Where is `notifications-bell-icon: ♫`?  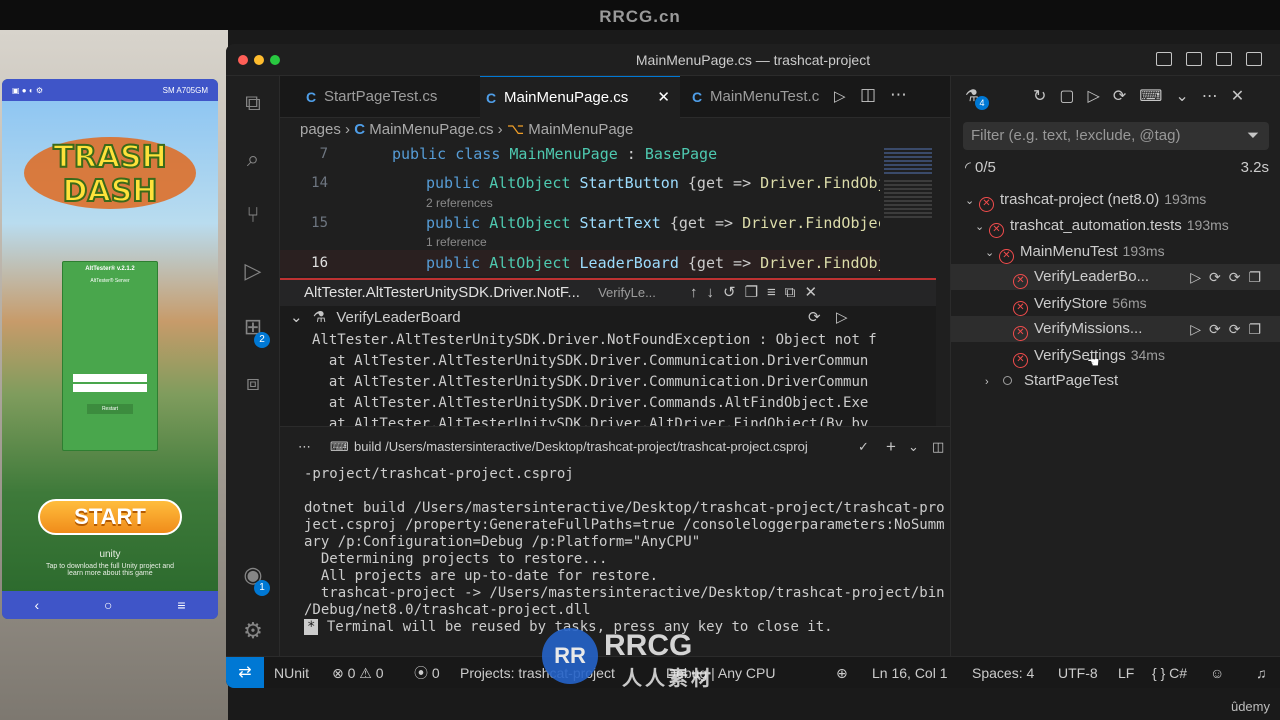
notifications-bell-icon: ♫ is located at coordinates (1261, 672).